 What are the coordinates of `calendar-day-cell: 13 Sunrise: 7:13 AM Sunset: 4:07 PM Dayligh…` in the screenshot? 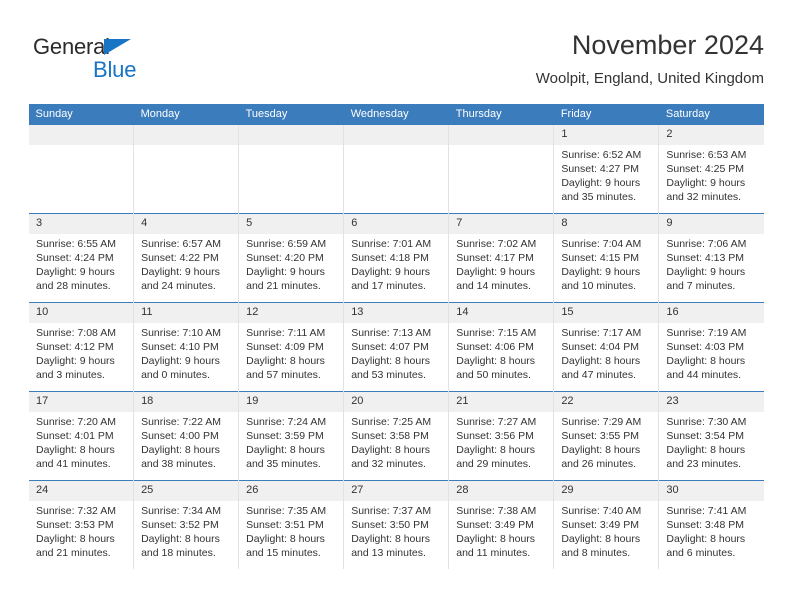 It's located at (396, 347).